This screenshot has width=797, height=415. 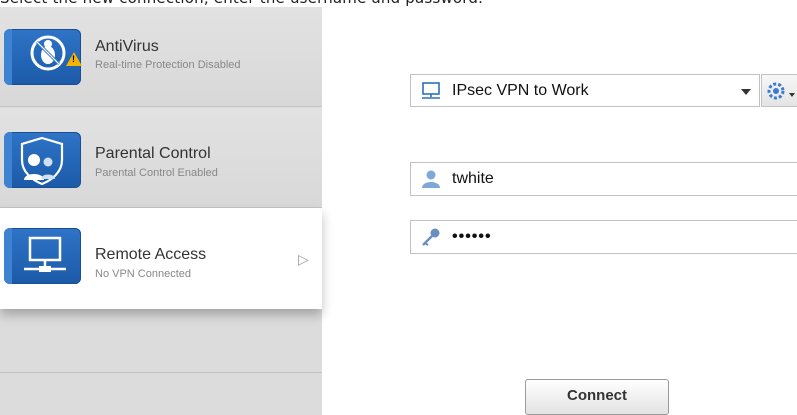 I want to click on connect-button: Connect, so click(x=597, y=397).